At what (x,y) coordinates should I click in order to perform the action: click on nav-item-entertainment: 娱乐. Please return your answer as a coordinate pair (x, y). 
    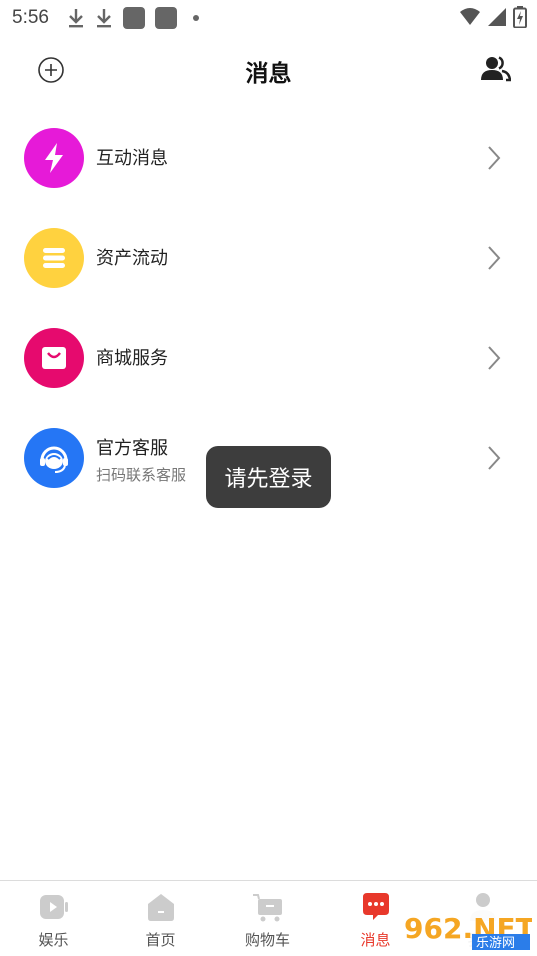
    Looking at the image, I should click on (53, 918).